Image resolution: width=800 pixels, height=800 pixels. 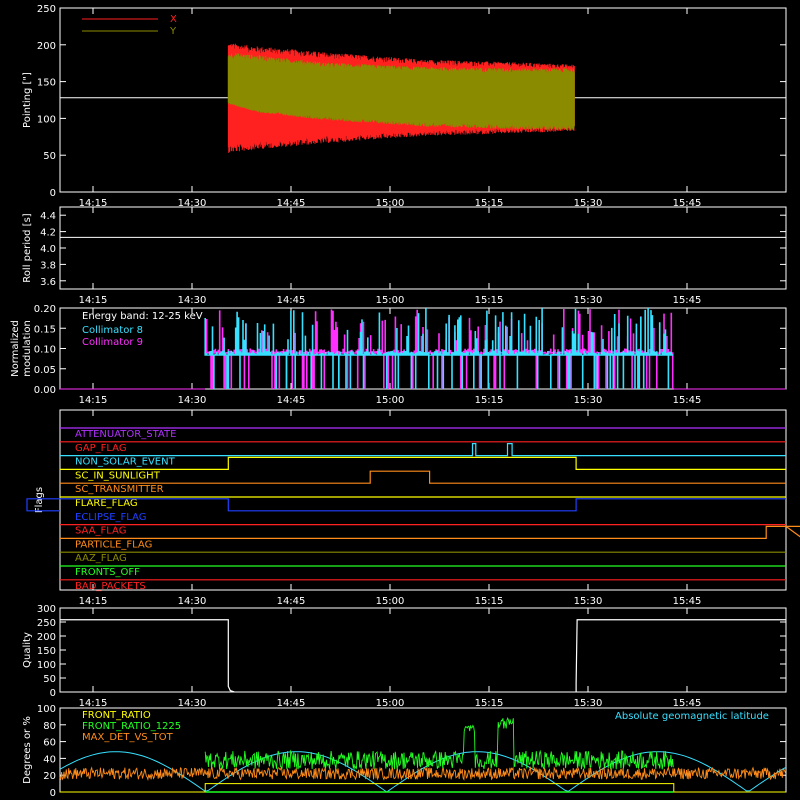 I want to click on roll-tick-label: 14:15, so click(x=93, y=300).